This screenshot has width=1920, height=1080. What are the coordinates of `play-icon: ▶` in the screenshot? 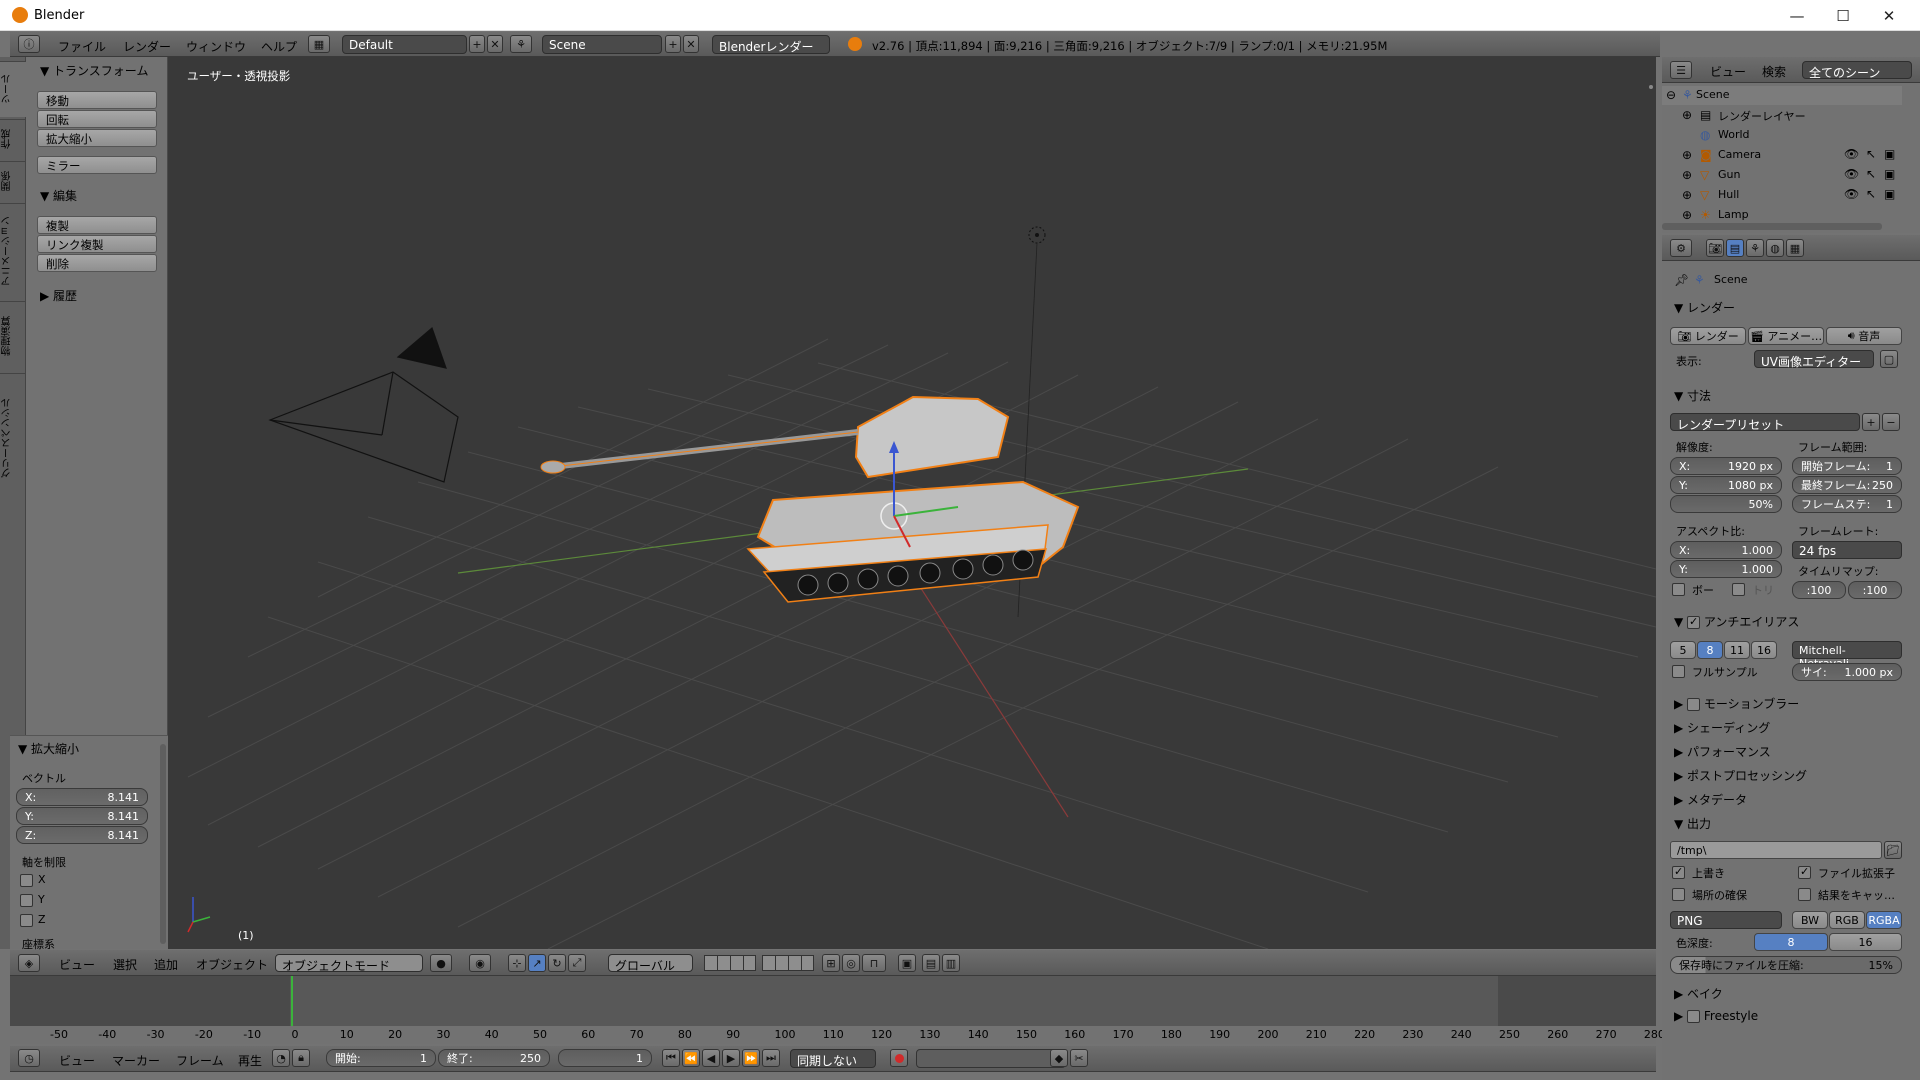 It's located at (731, 1058).